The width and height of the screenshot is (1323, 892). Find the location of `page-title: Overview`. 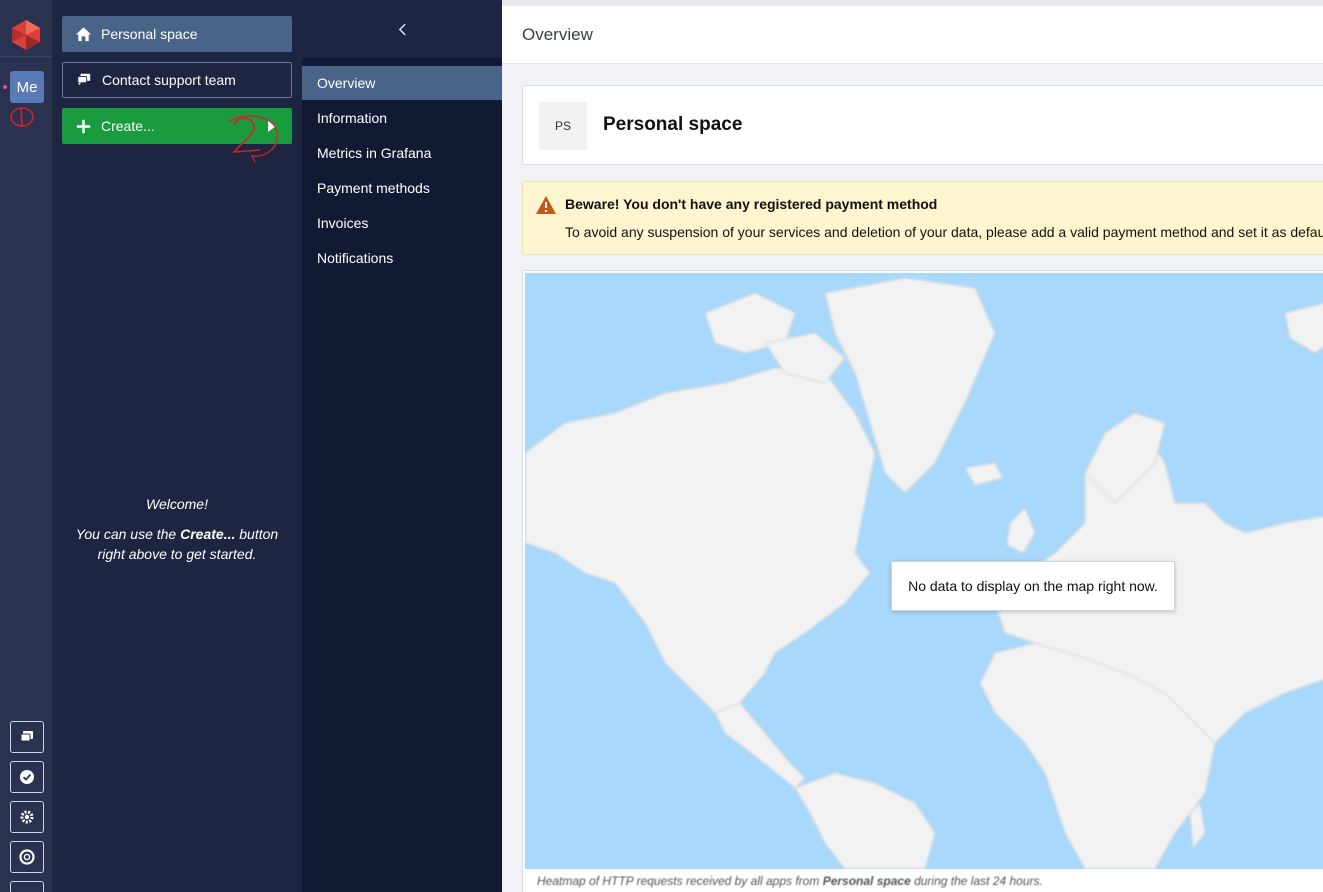

page-title: Overview is located at coordinates (912, 35).